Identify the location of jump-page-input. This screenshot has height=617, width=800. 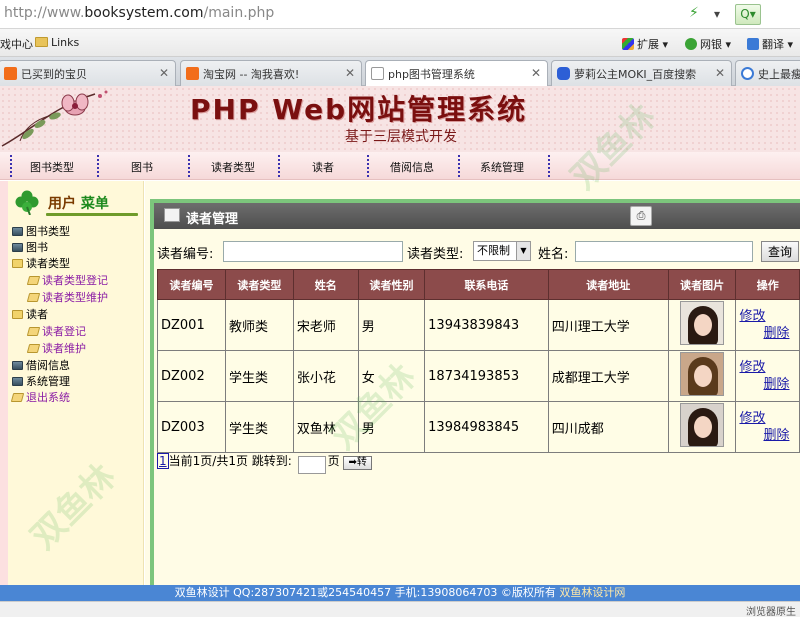
(311, 464).